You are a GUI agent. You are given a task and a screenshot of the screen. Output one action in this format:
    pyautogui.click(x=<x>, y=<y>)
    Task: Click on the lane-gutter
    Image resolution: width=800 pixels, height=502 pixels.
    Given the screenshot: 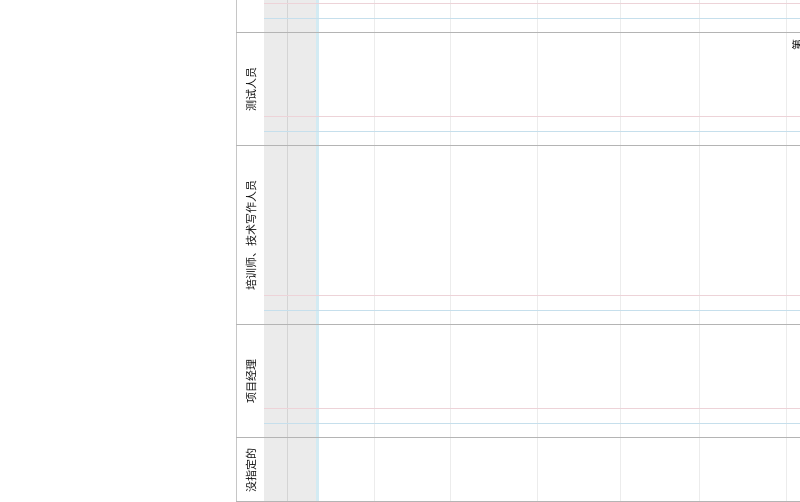 What is the action you would take?
    pyautogui.click(x=290, y=251)
    